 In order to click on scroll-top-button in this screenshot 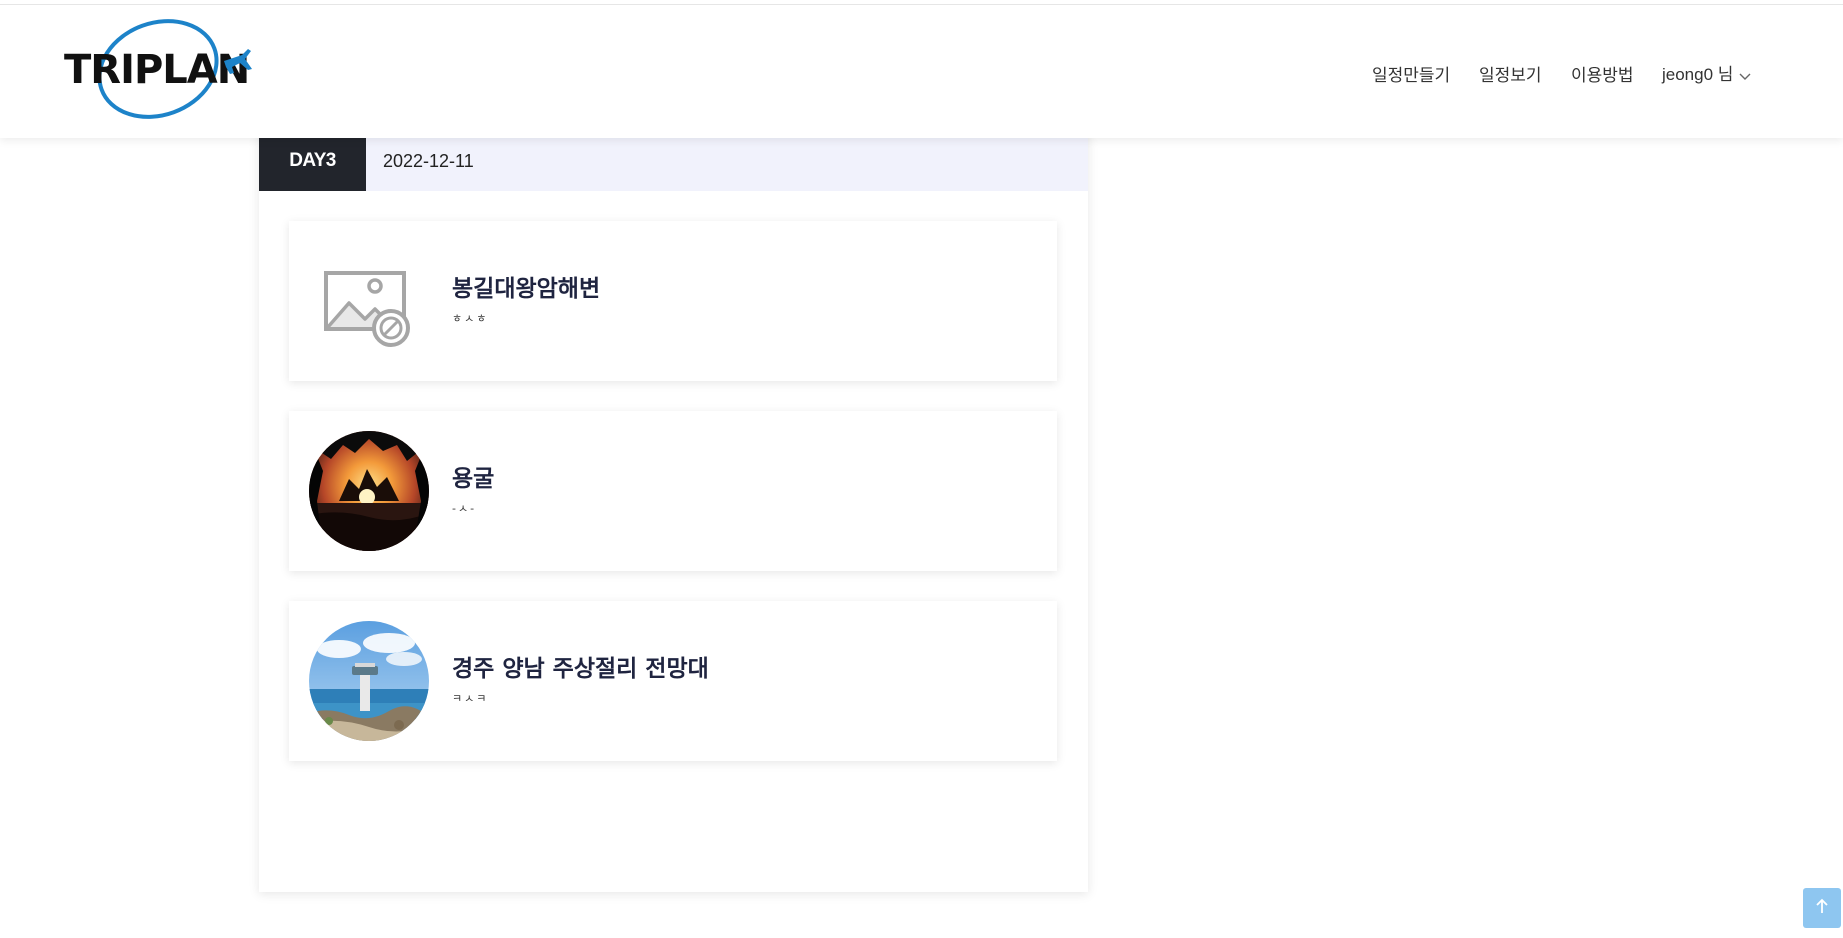, I will do `click(1822, 908)`.